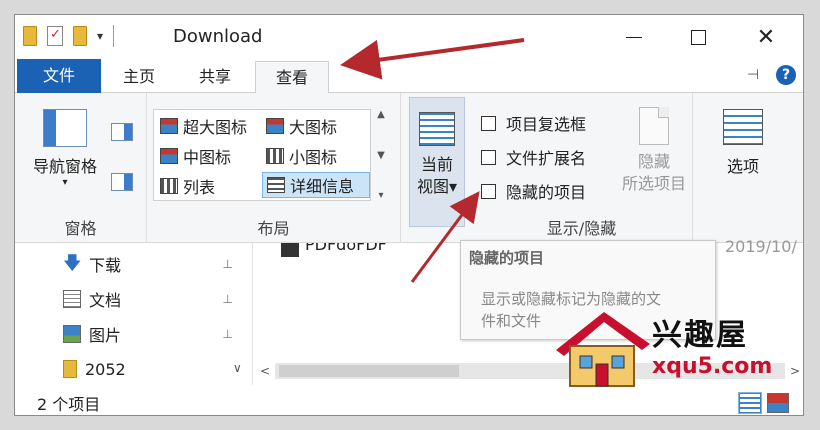  Describe the element at coordinates (653, 183) in the screenshot. I see `hide-selected-label-2: 所选项目` at that location.